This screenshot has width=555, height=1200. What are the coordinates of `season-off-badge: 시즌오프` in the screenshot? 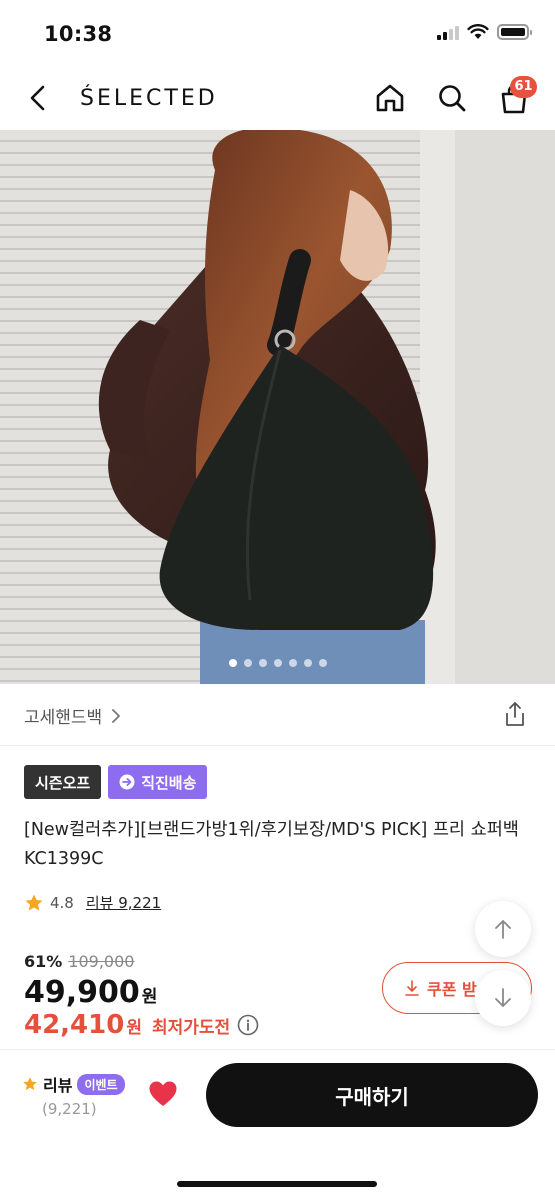 It's located at (63, 782).